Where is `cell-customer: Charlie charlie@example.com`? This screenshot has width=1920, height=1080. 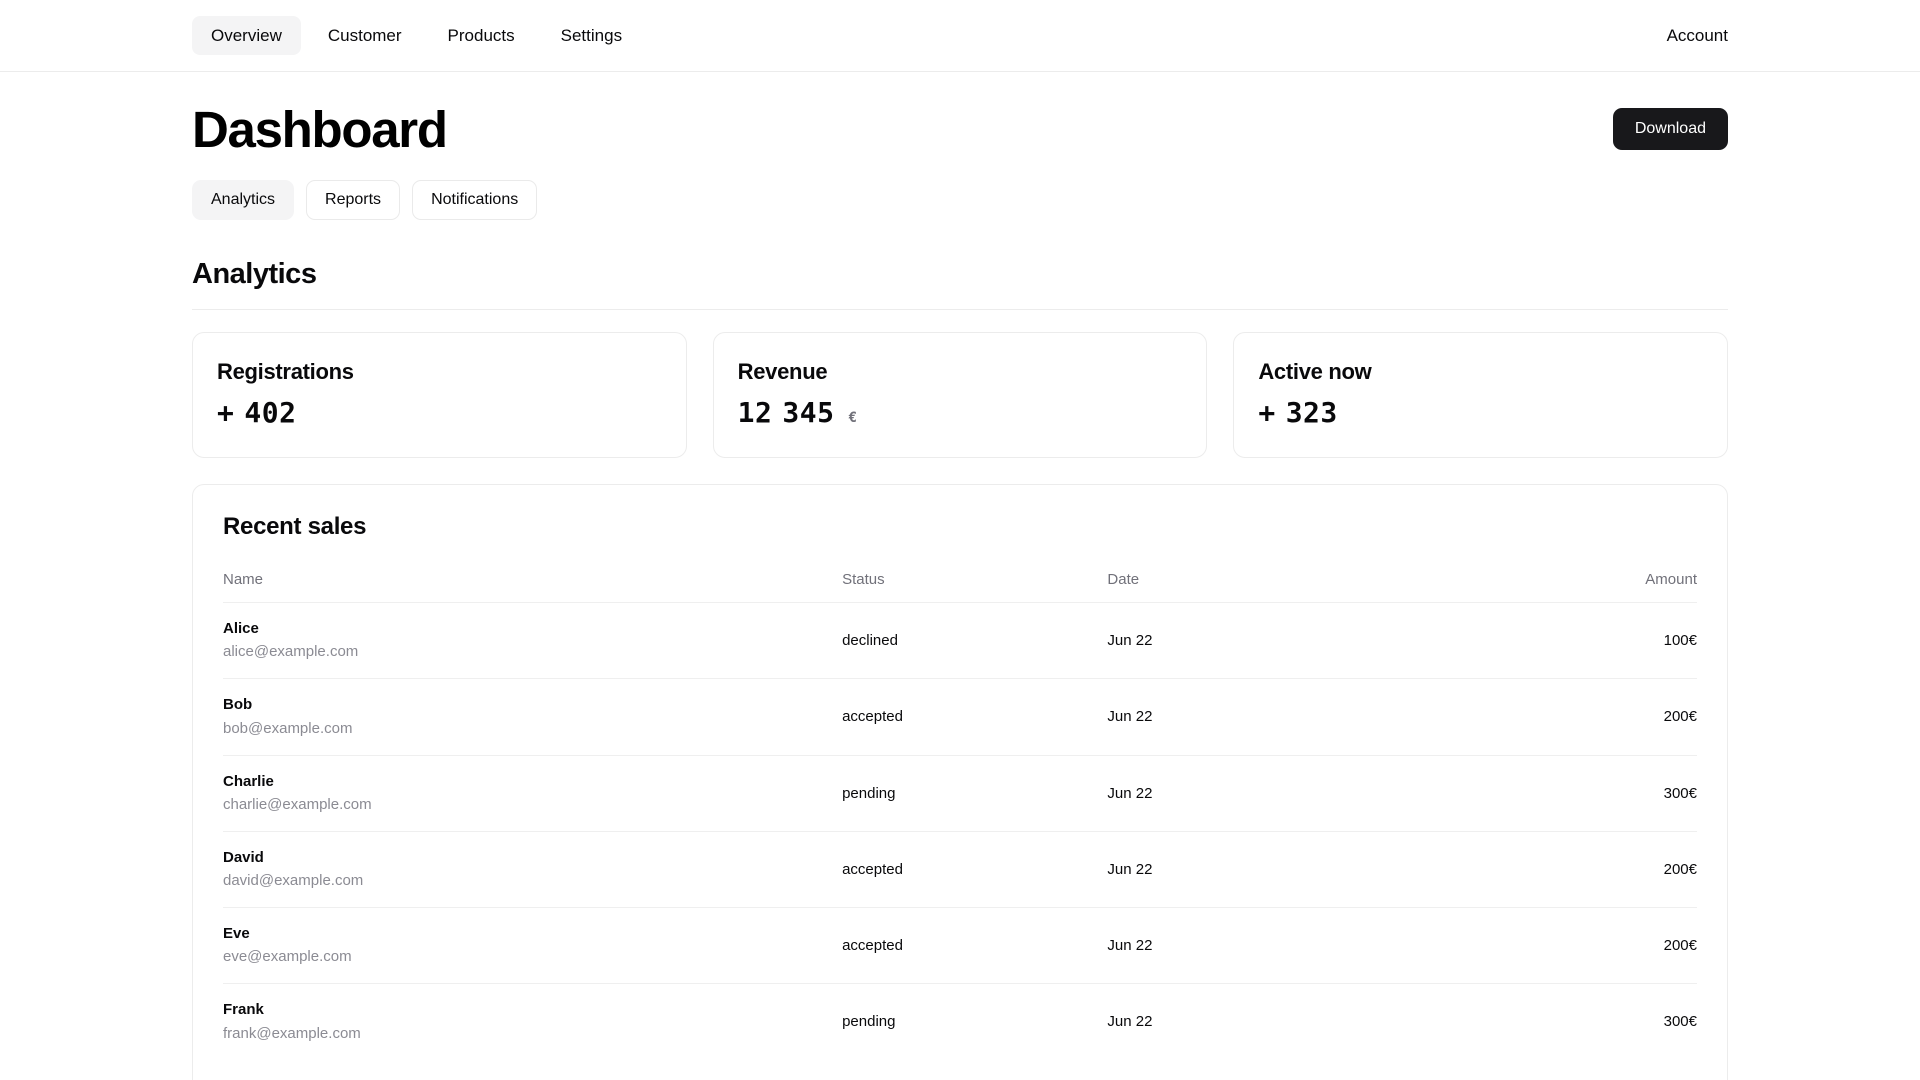
cell-customer: Charlie charlie@example.com is located at coordinates (533, 793).